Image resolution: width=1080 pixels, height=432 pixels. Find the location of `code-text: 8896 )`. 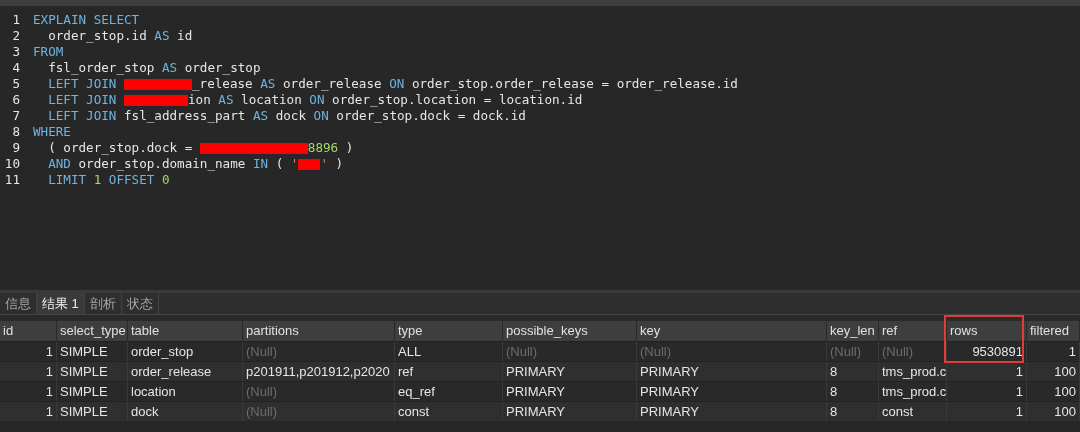

code-text: 8896 ) is located at coordinates (330, 147).